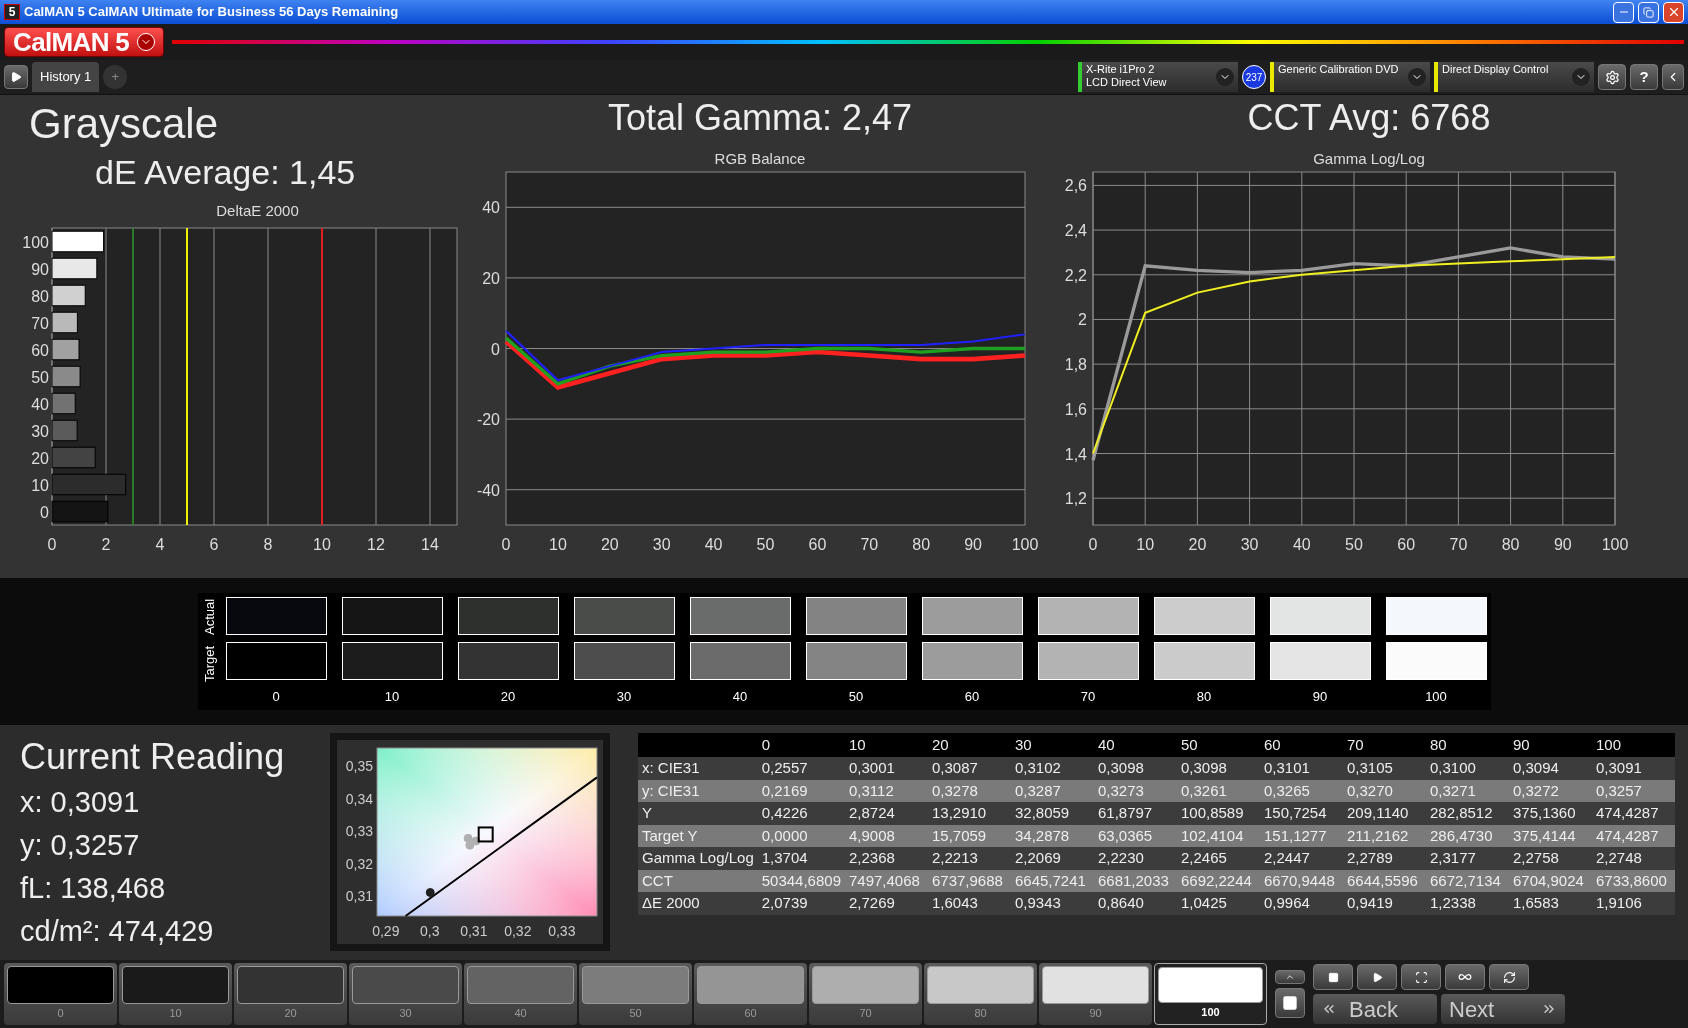 Image resolution: width=1688 pixels, height=1028 pixels. Describe the element at coordinates (153, 757) in the screenshot. I see `reading-title: Current Reading` at that location.